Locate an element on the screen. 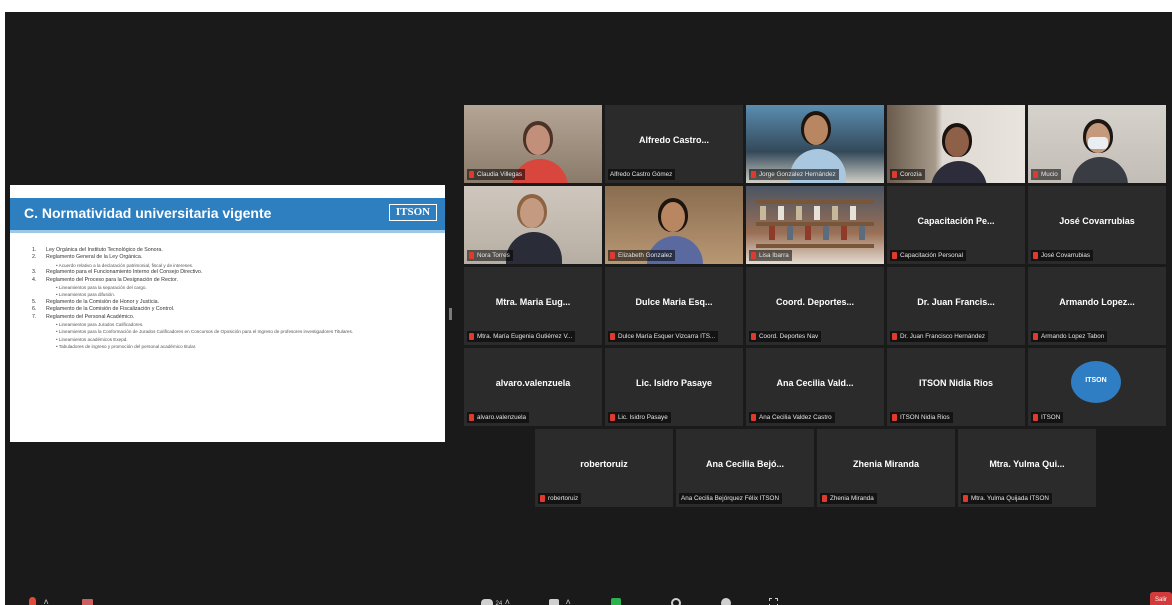 The width and height of the screenshot is (1172, 605). record-button is located at coordinates (676, 600).